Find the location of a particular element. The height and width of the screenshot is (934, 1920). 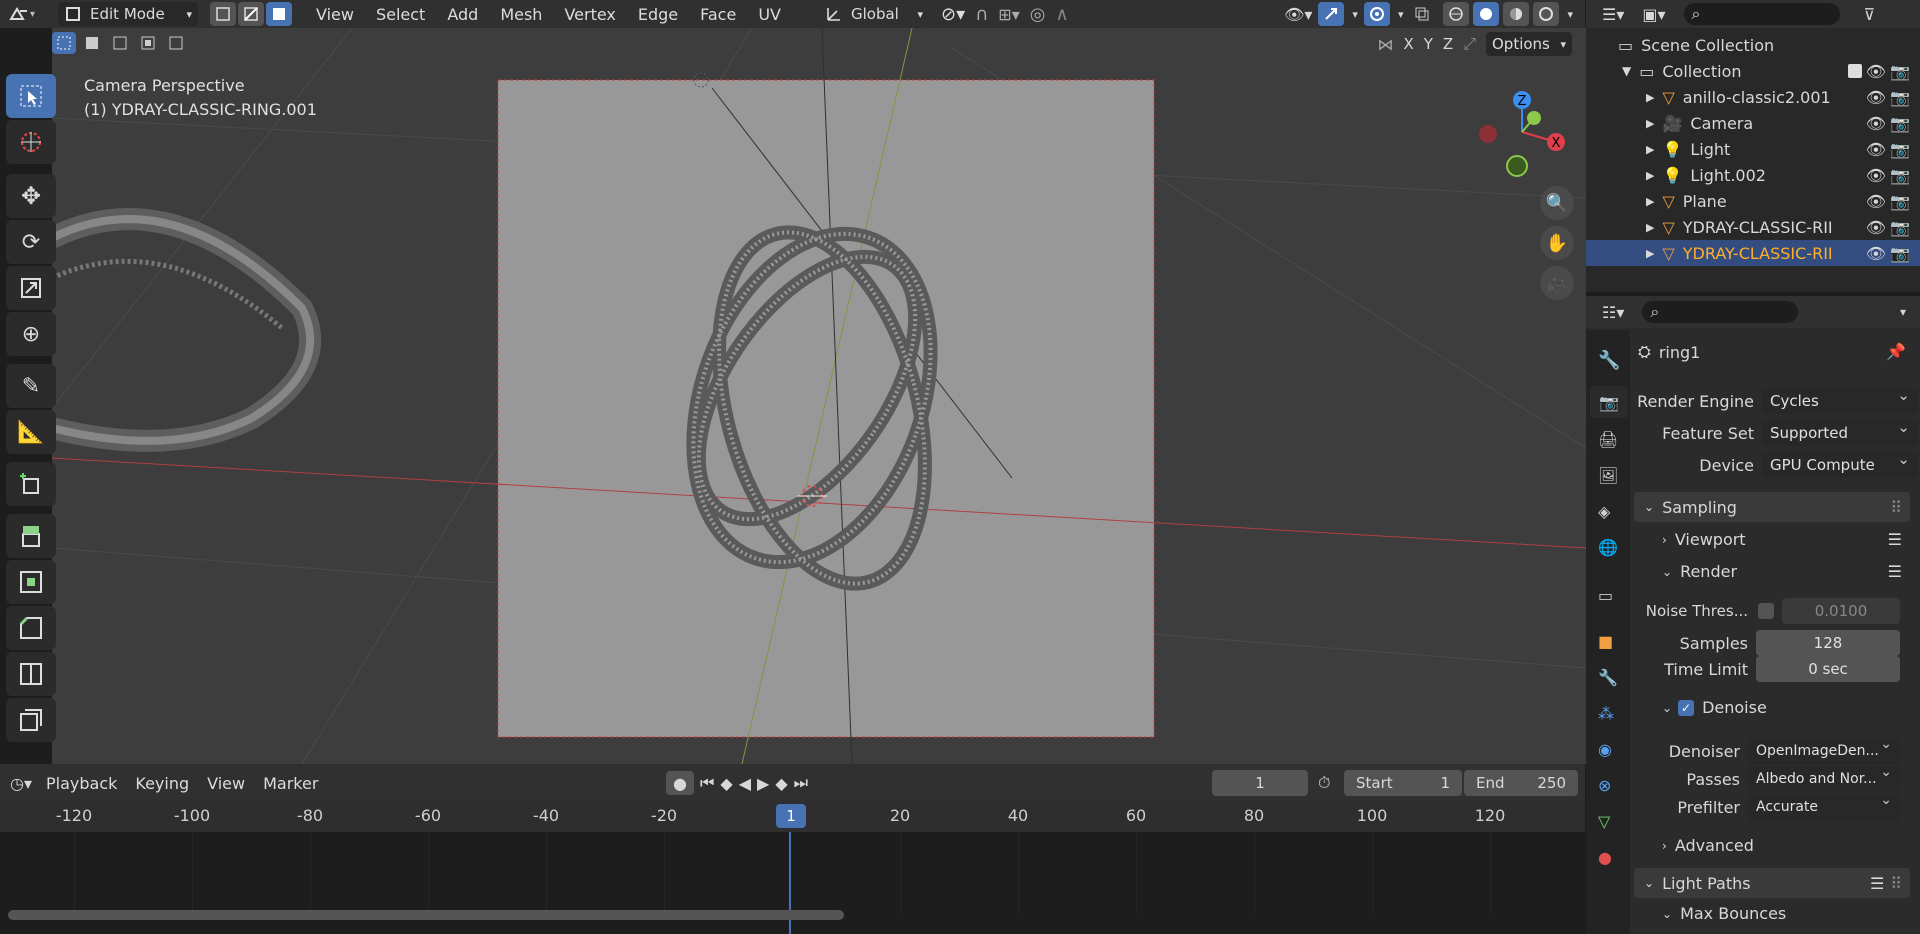

vertex-select-button is located at coordinates (223, 14).